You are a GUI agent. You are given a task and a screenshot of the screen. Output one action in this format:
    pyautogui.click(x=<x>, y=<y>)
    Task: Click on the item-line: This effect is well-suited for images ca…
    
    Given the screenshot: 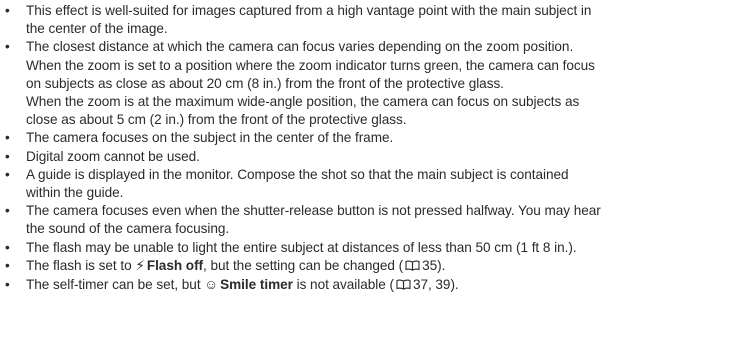 What is the action you would take?
    pyautogui.click(x=309, y=10)
    